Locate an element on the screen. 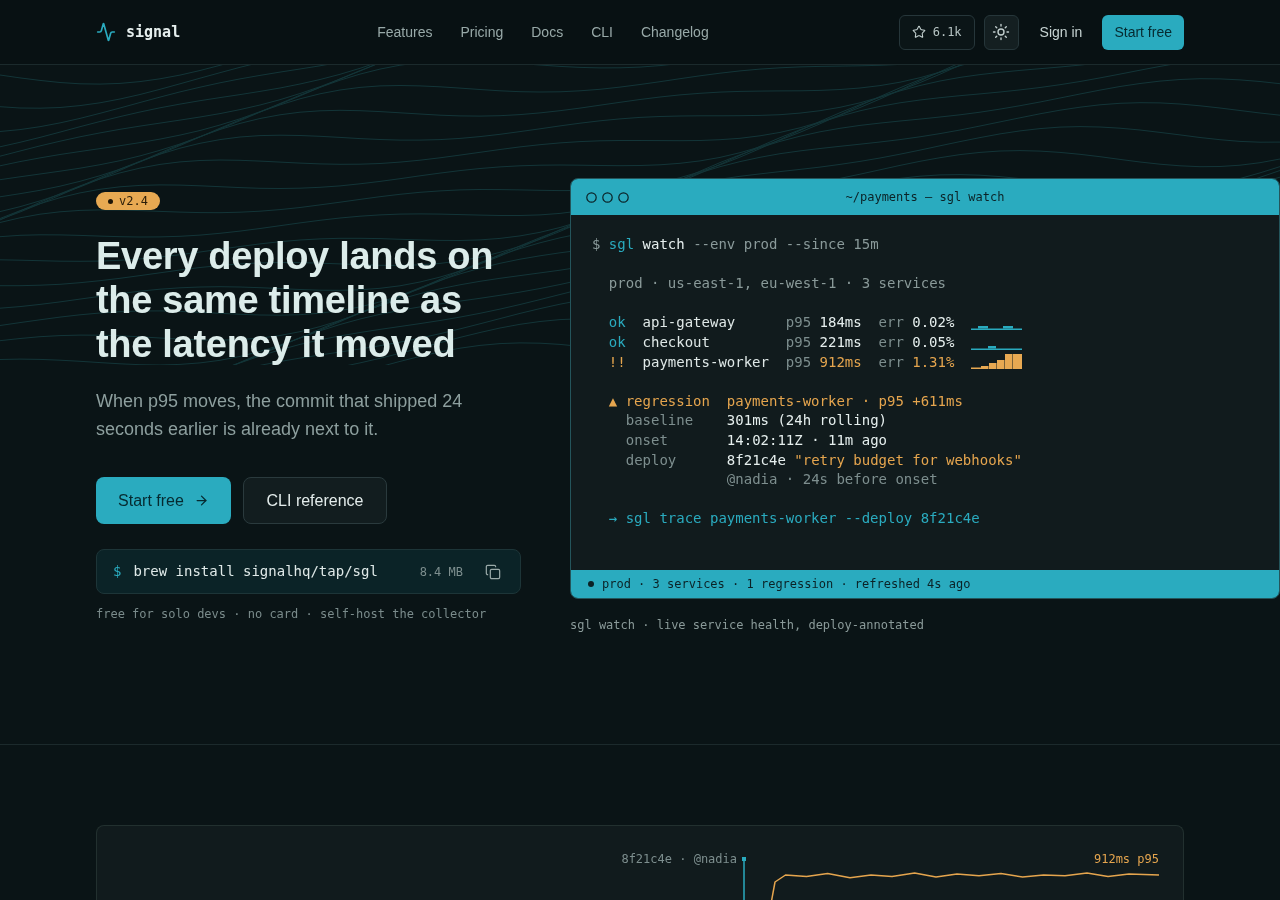 Image resolution: width=1280 pixels, height=900 pixels. sun-icon is located at coordinates (1001, 32).